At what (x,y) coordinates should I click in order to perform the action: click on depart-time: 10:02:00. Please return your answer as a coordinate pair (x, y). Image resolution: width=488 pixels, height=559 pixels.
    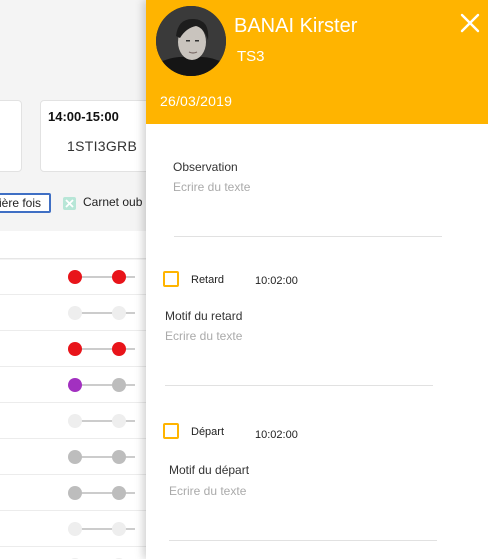
    Looking at the image, I should click on (276, 435).